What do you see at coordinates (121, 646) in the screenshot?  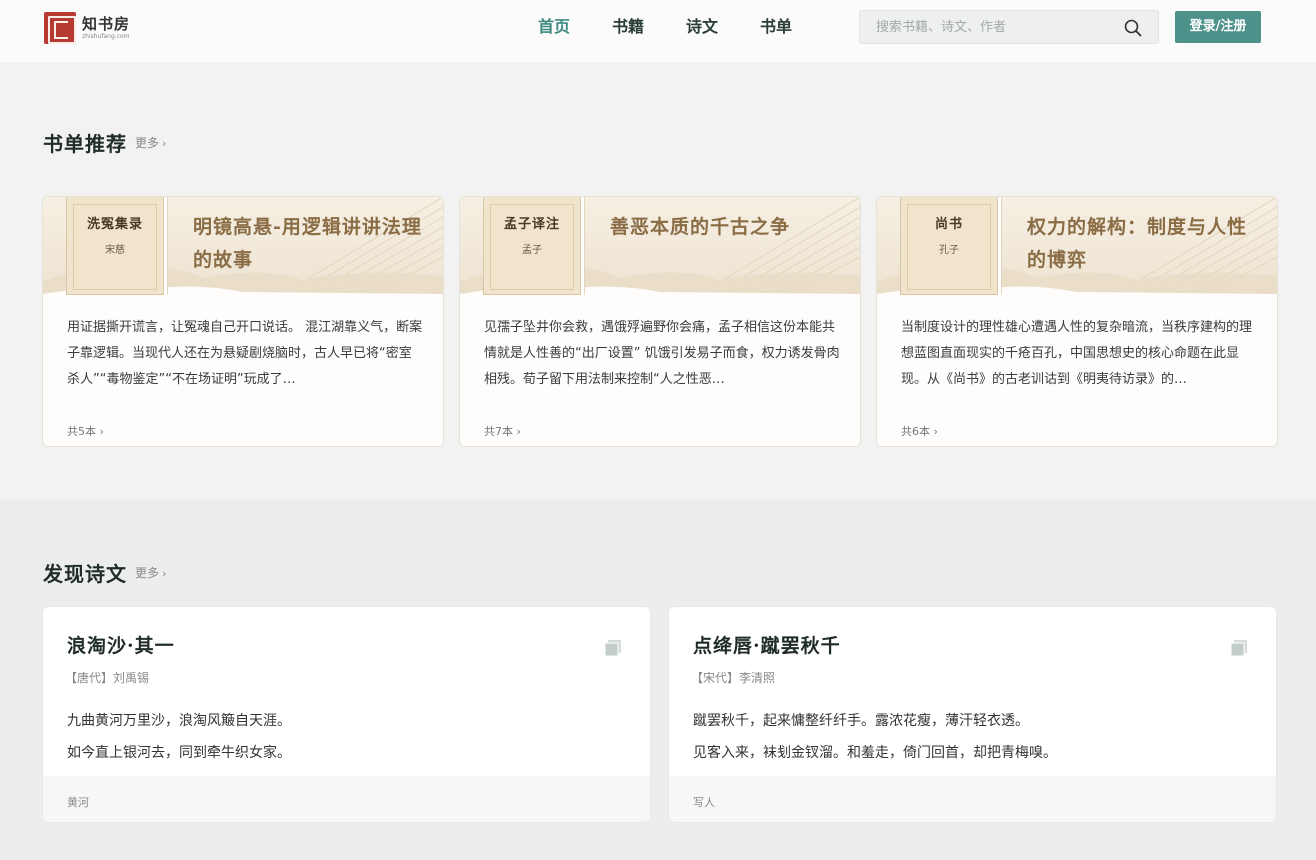 I see `poem-title: 浪淘沙·其一` at bounding box center [121, 646].